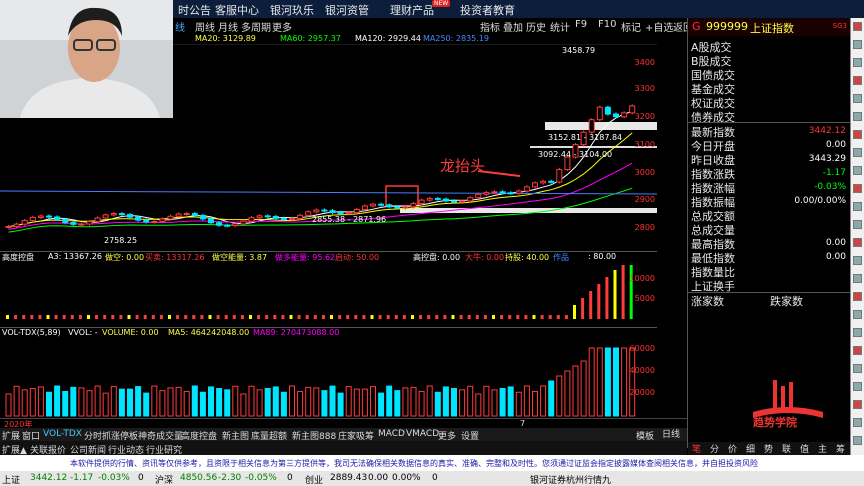  I want to click on toolbar-stats: 统计, so click(560, 26).